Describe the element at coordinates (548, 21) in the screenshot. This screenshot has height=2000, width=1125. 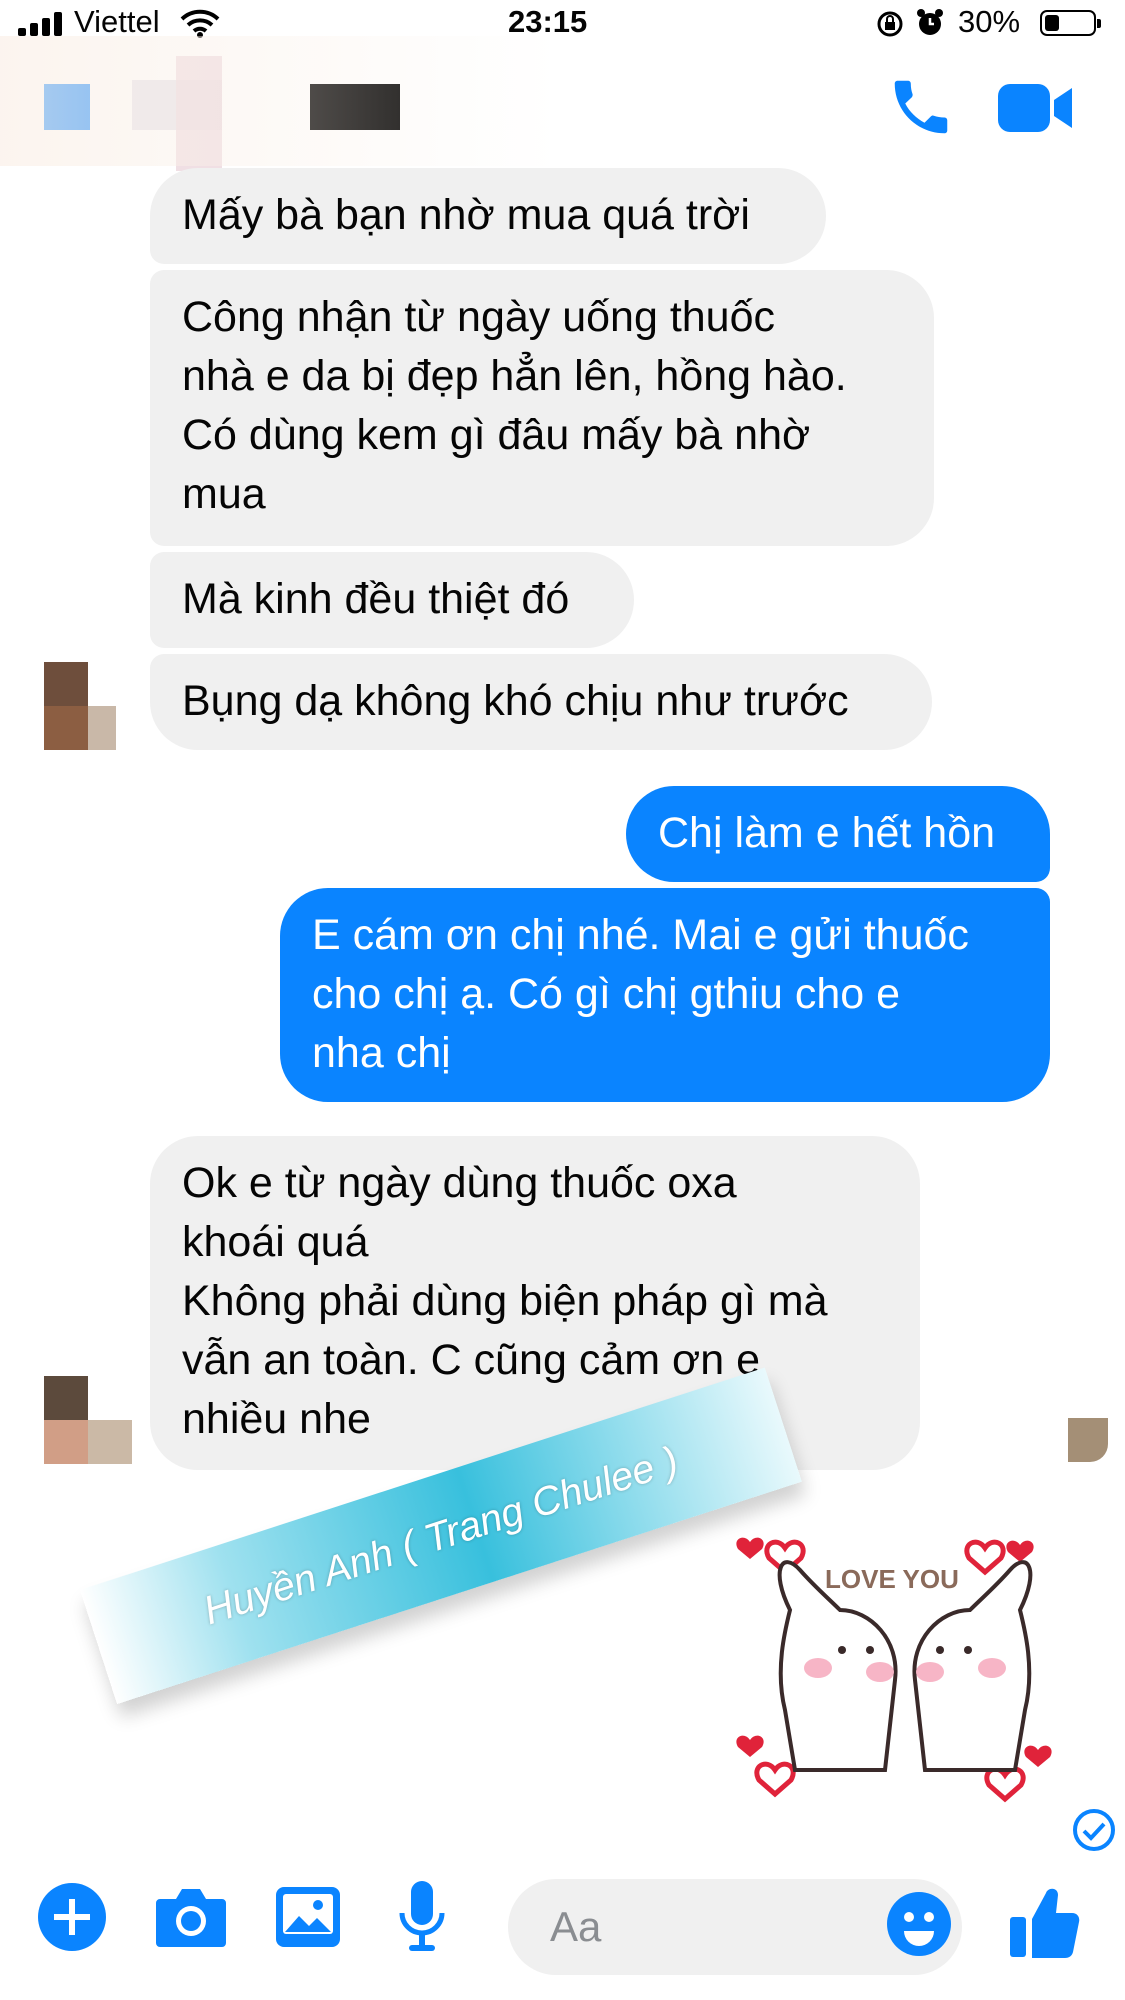
I see `clock: 23:15` at that location.